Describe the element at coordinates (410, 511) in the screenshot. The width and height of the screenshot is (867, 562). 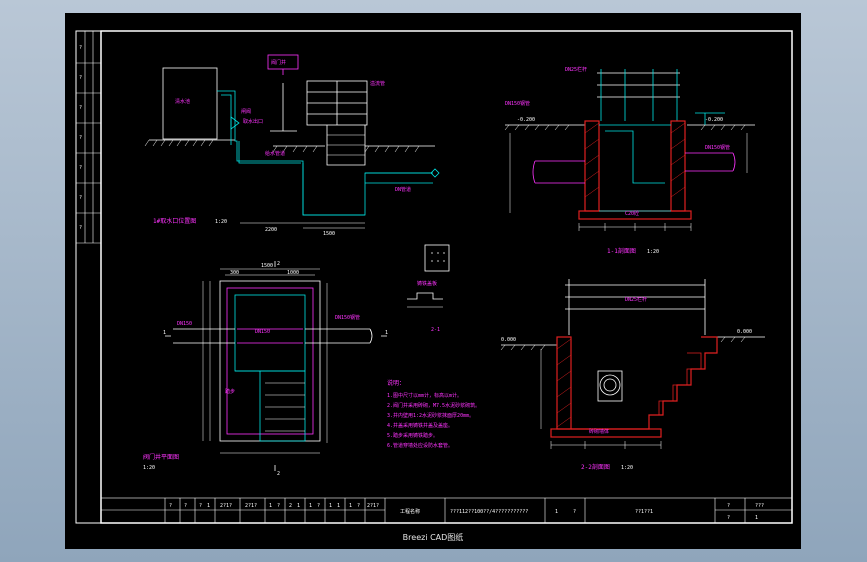
I see `tb-design: 工程名称` at that location.